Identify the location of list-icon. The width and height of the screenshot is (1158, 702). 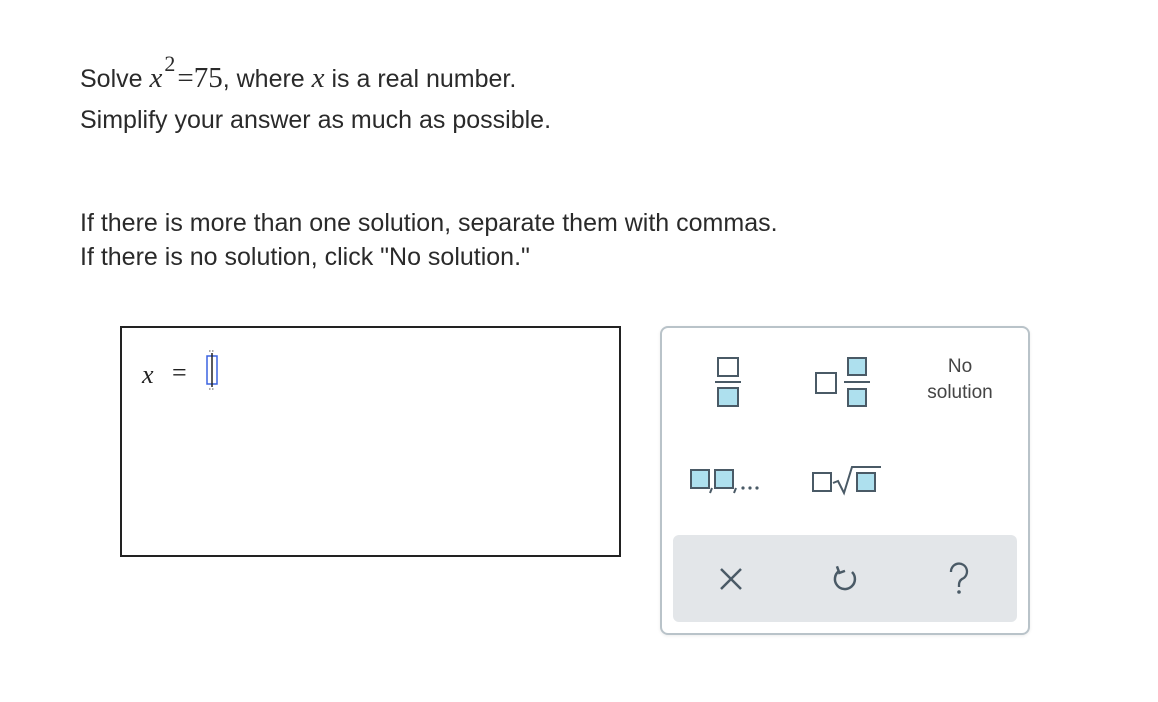
(724, 481).